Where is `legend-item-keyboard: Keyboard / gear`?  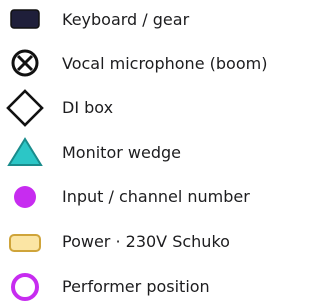
legend-item-keyboard: Keyboard / gear is located at coordinates (147, 20).